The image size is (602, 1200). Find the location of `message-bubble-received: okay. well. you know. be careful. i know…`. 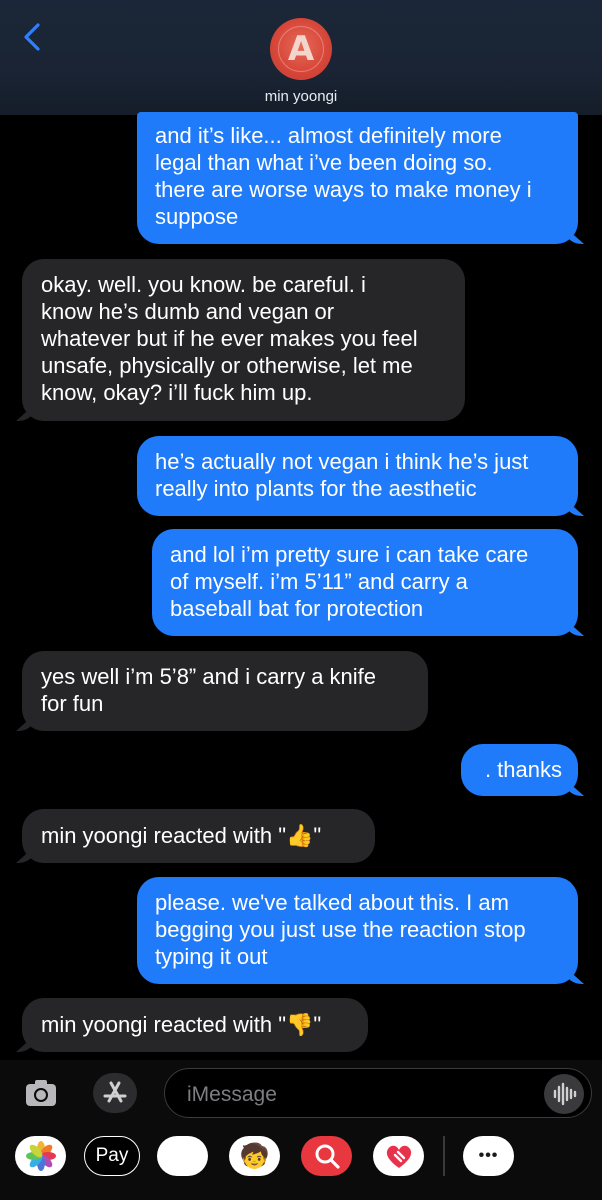

message-bubble-received: okay. well. you know. be careful. i know… is located at coordinates (243, 340).